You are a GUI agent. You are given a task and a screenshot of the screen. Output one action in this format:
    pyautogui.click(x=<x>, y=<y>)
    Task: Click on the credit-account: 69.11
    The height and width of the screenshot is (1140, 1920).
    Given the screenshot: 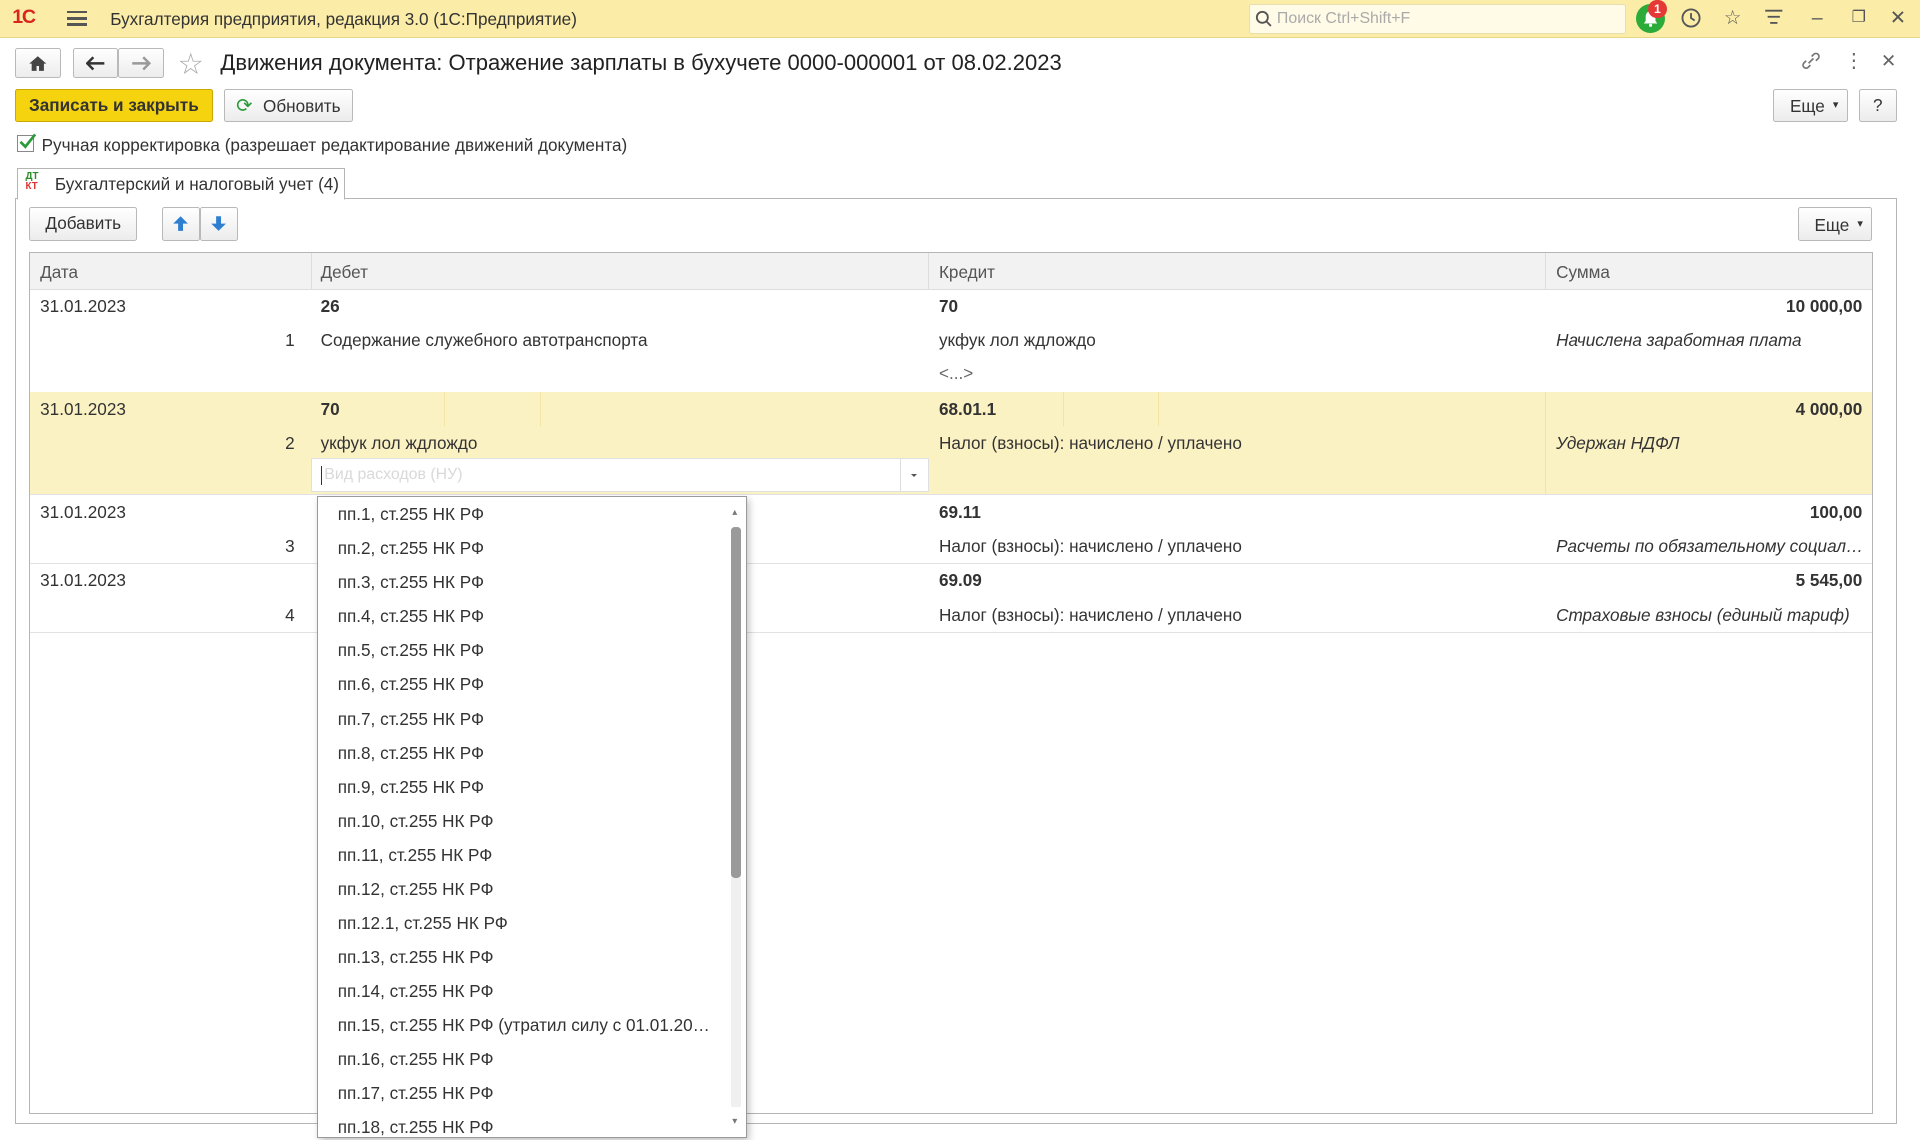 What is the action you would take?
    pyautogui.click(x=960, y=512)
    